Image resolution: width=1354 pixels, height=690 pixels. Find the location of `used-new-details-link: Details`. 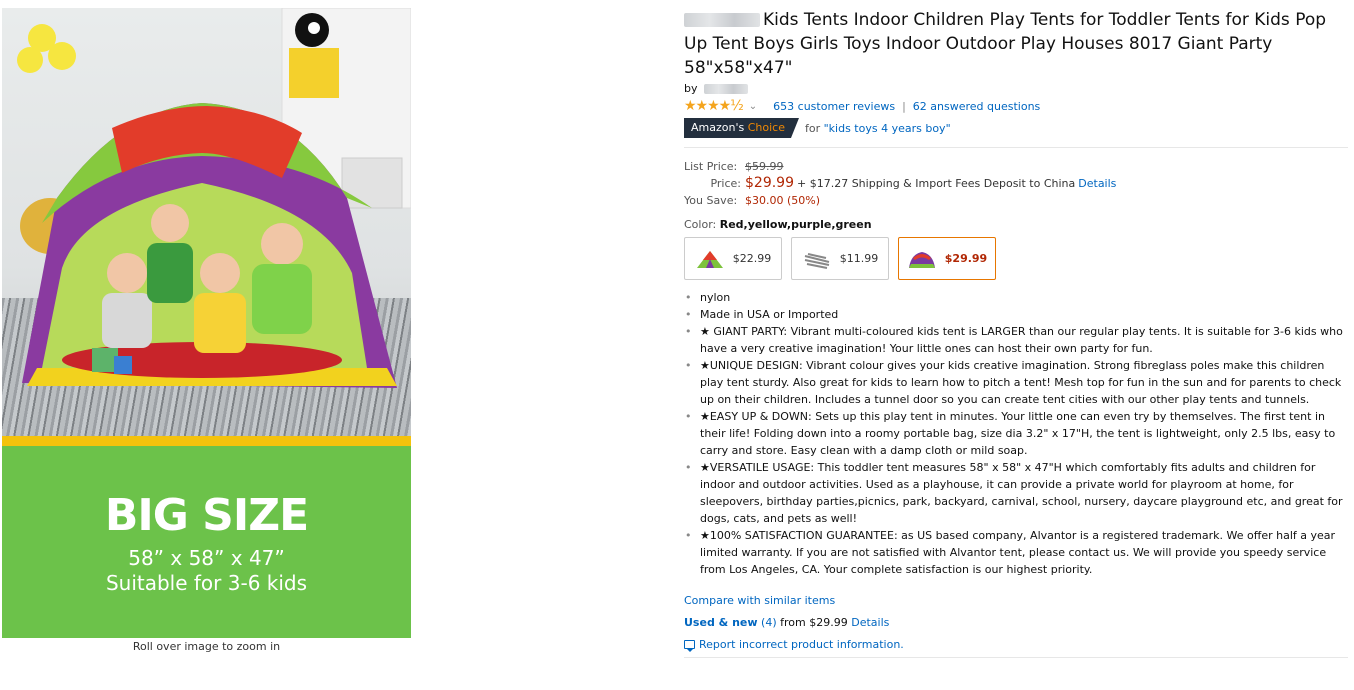

used-new-details-link: Details is located at coordinates (870, 622).